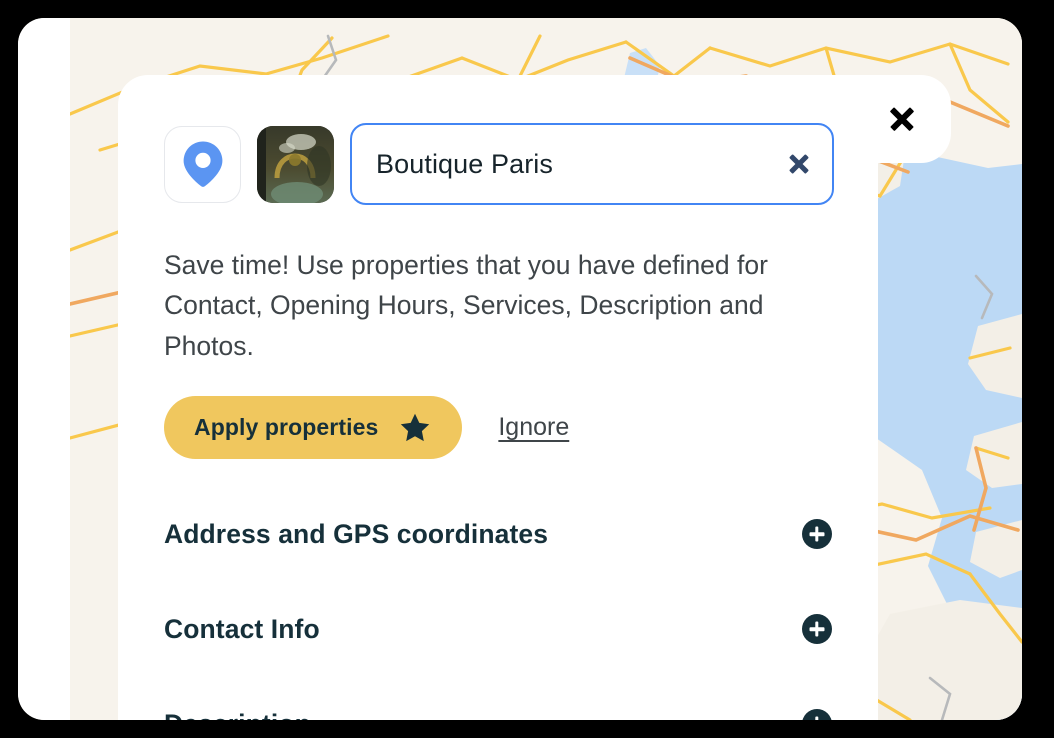  What do you see at coordinates (498, 705) in the screenshot?
I see `accordion-row-description: Description` at bounding box center [498, 705].